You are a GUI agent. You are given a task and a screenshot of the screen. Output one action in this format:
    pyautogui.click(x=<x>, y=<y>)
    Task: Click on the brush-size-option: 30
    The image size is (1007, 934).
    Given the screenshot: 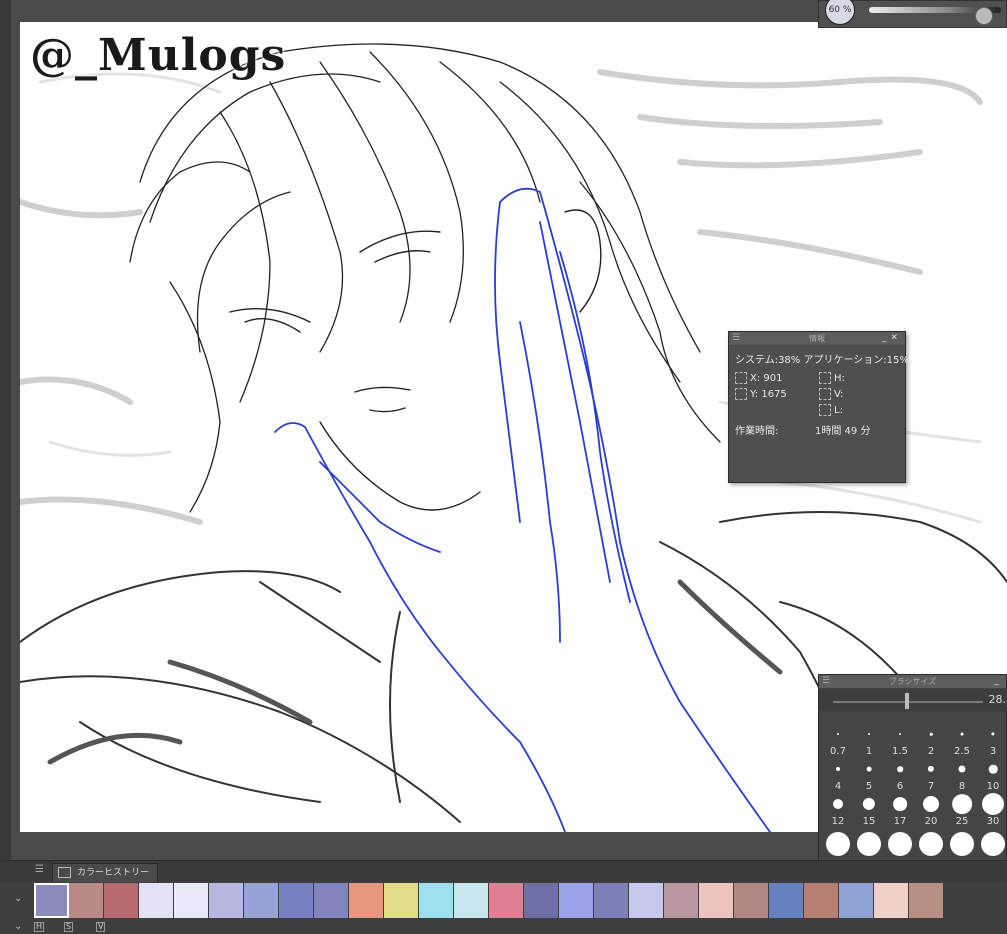 What is the action you would take?
    pyautogui.click(x=992, y=810)
    